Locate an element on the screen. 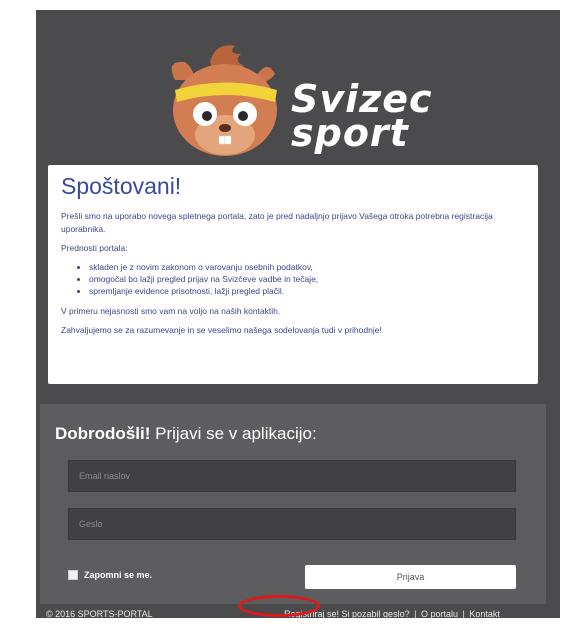 The width and height of the screenshot is (577, 624). remember-me: Zapomni se me. is located at coordinates (110, 575).